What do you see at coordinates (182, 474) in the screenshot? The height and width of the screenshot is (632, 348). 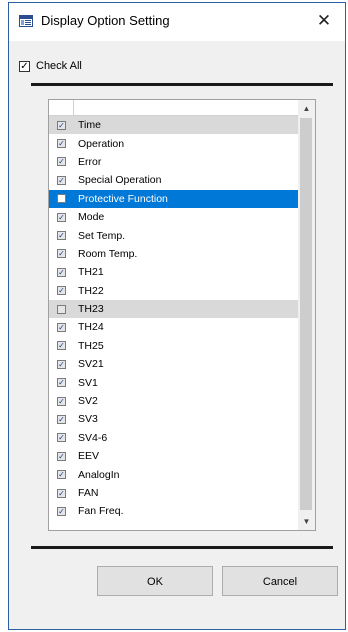 I see `list-item: ✓ AnalogIn` at bounding box center [182, 474].